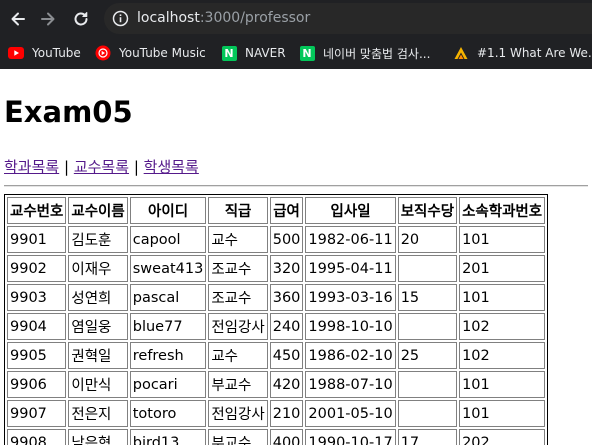 Image resolution: width=592 pixels, height=445 pixels. What do you see at coordinates (171, 167) in the screenshot?
I see `link-students: 학생목록` at bounding box center [171, 167].